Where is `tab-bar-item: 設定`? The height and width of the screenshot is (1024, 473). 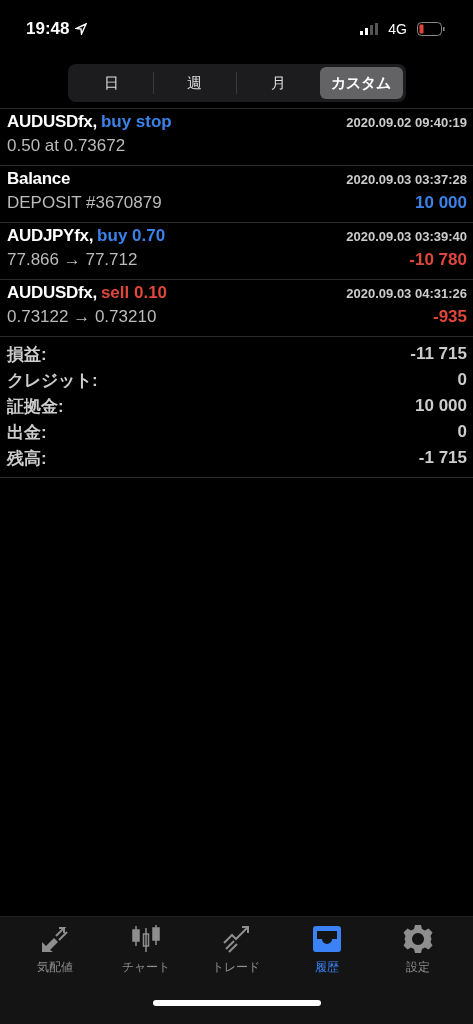
tab-bar-item: 設定 is located at coordinates (417, 952).